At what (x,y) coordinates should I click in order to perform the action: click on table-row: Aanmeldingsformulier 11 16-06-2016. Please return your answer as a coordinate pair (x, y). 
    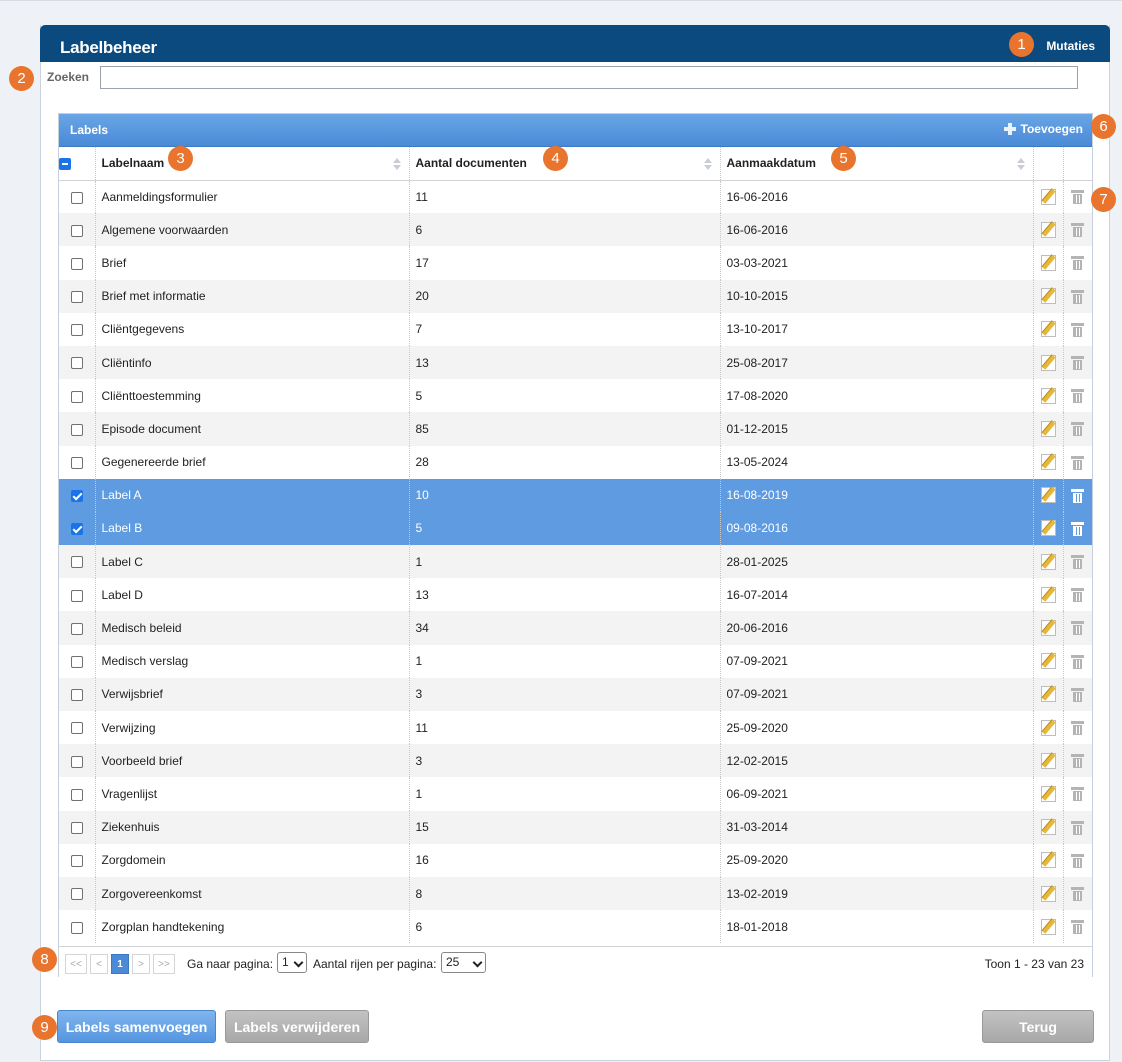
    Looking at the image, I should click on (575, 197).